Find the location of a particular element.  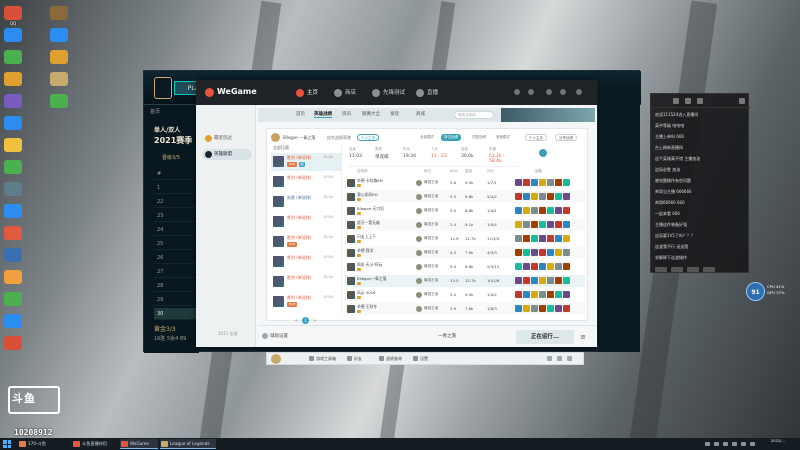

wegame-tab: 主页 is located at coordinates (307, 93).